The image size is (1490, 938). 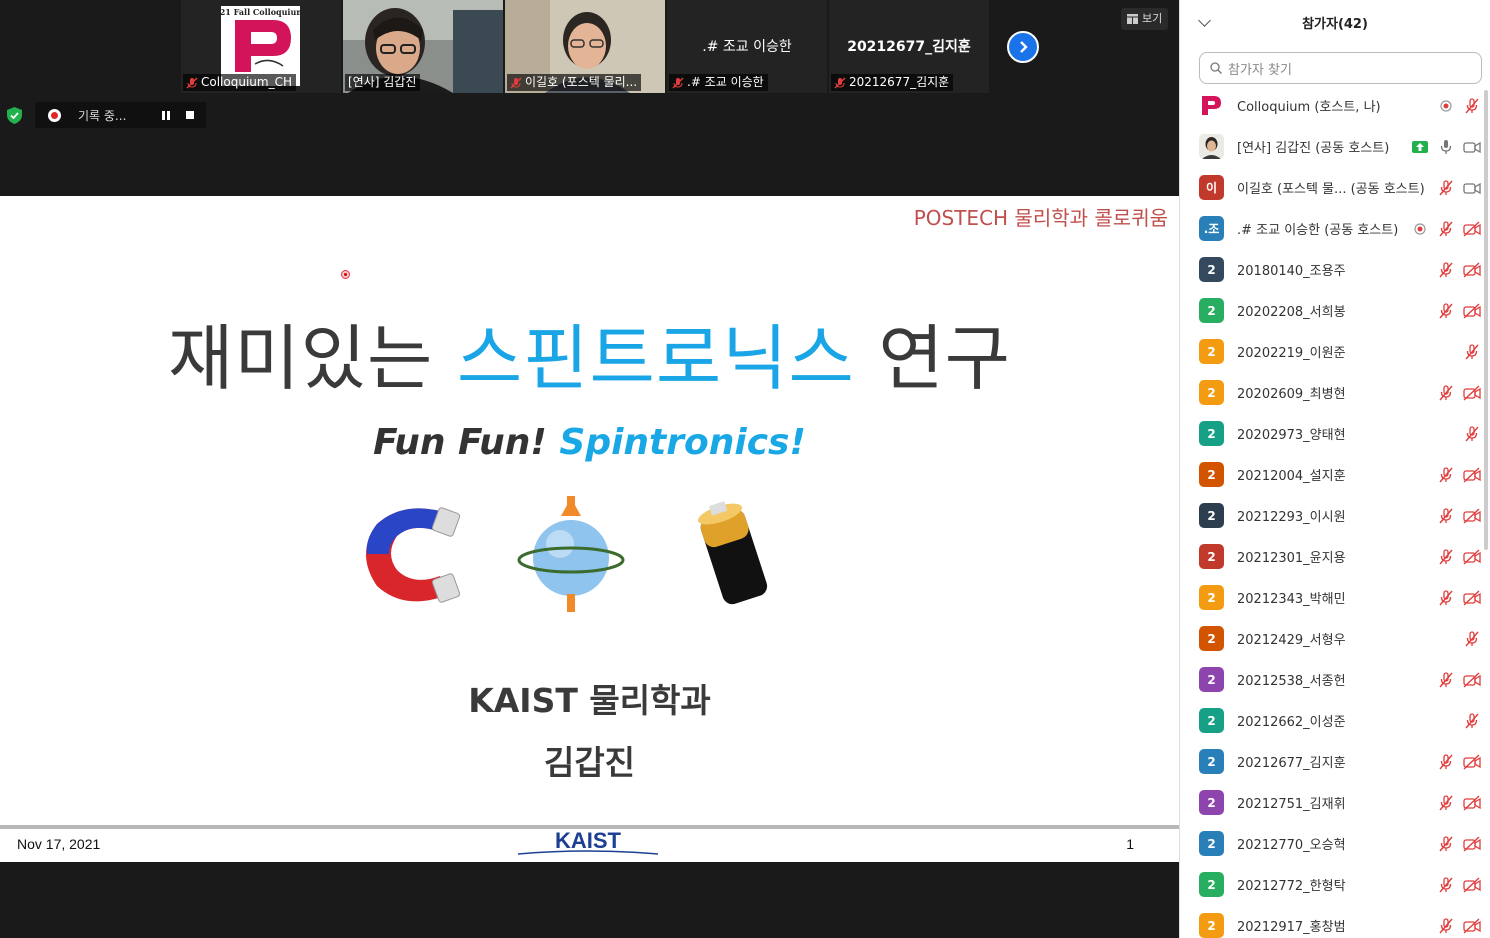 What do you see at coordinates (1335, 556) in the screenshot?
I see `participant-row: 2 20212301_윤지용` at bounding box center [1335, 556].